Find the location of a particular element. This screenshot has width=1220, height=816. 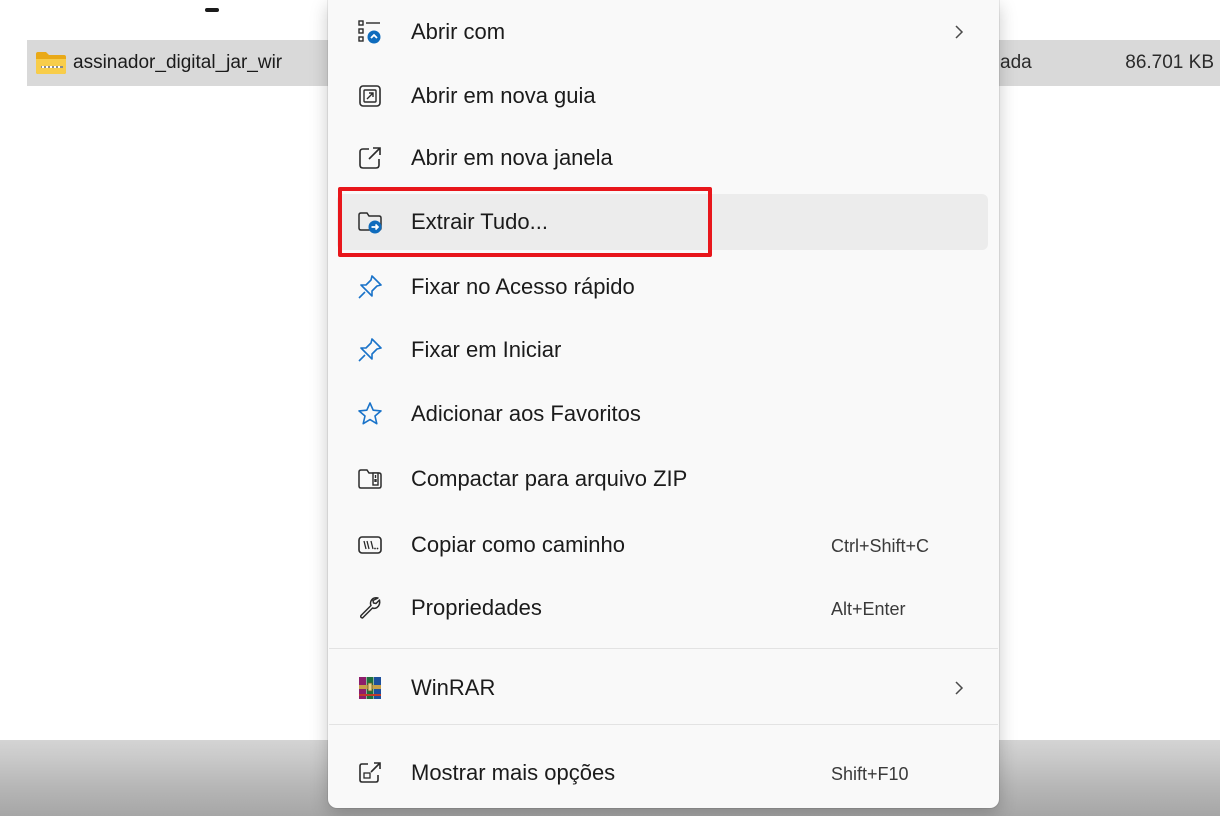

menu-item-label: Abrir com is located at coordinates (458, 31).